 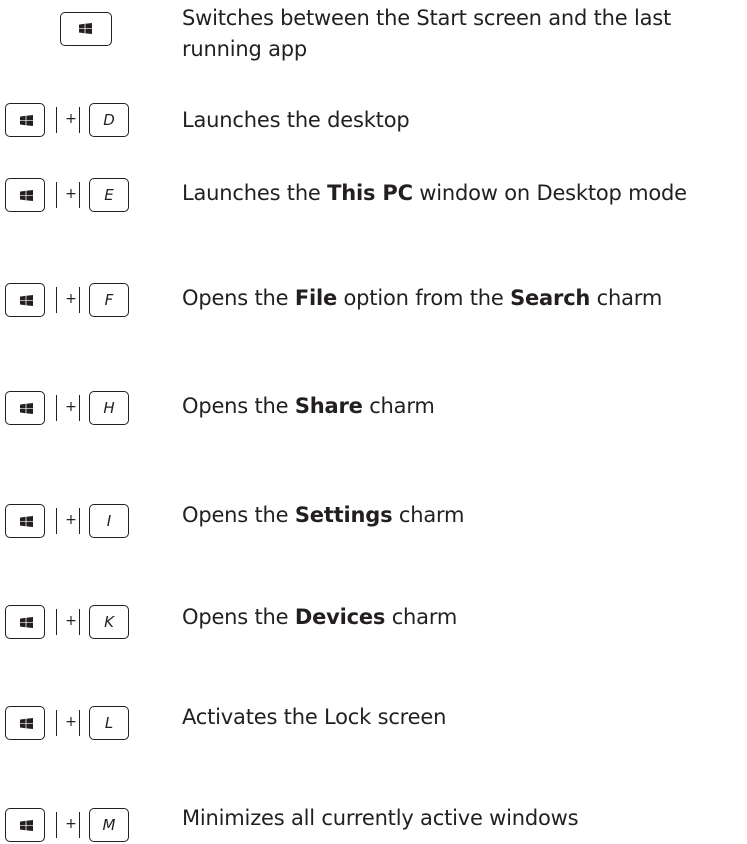 I want to click on letter-key: E, so click(x=109, y=195).